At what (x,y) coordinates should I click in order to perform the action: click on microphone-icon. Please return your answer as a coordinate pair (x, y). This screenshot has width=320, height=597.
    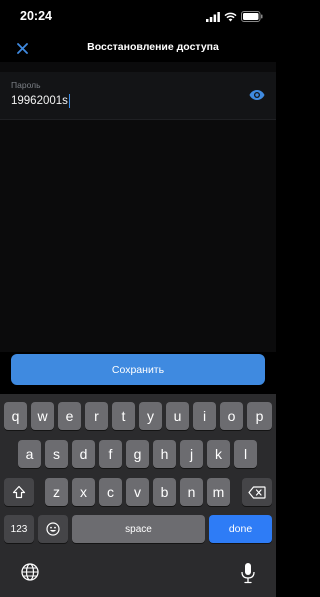
    Looking at the image, I should click on (248, 573).